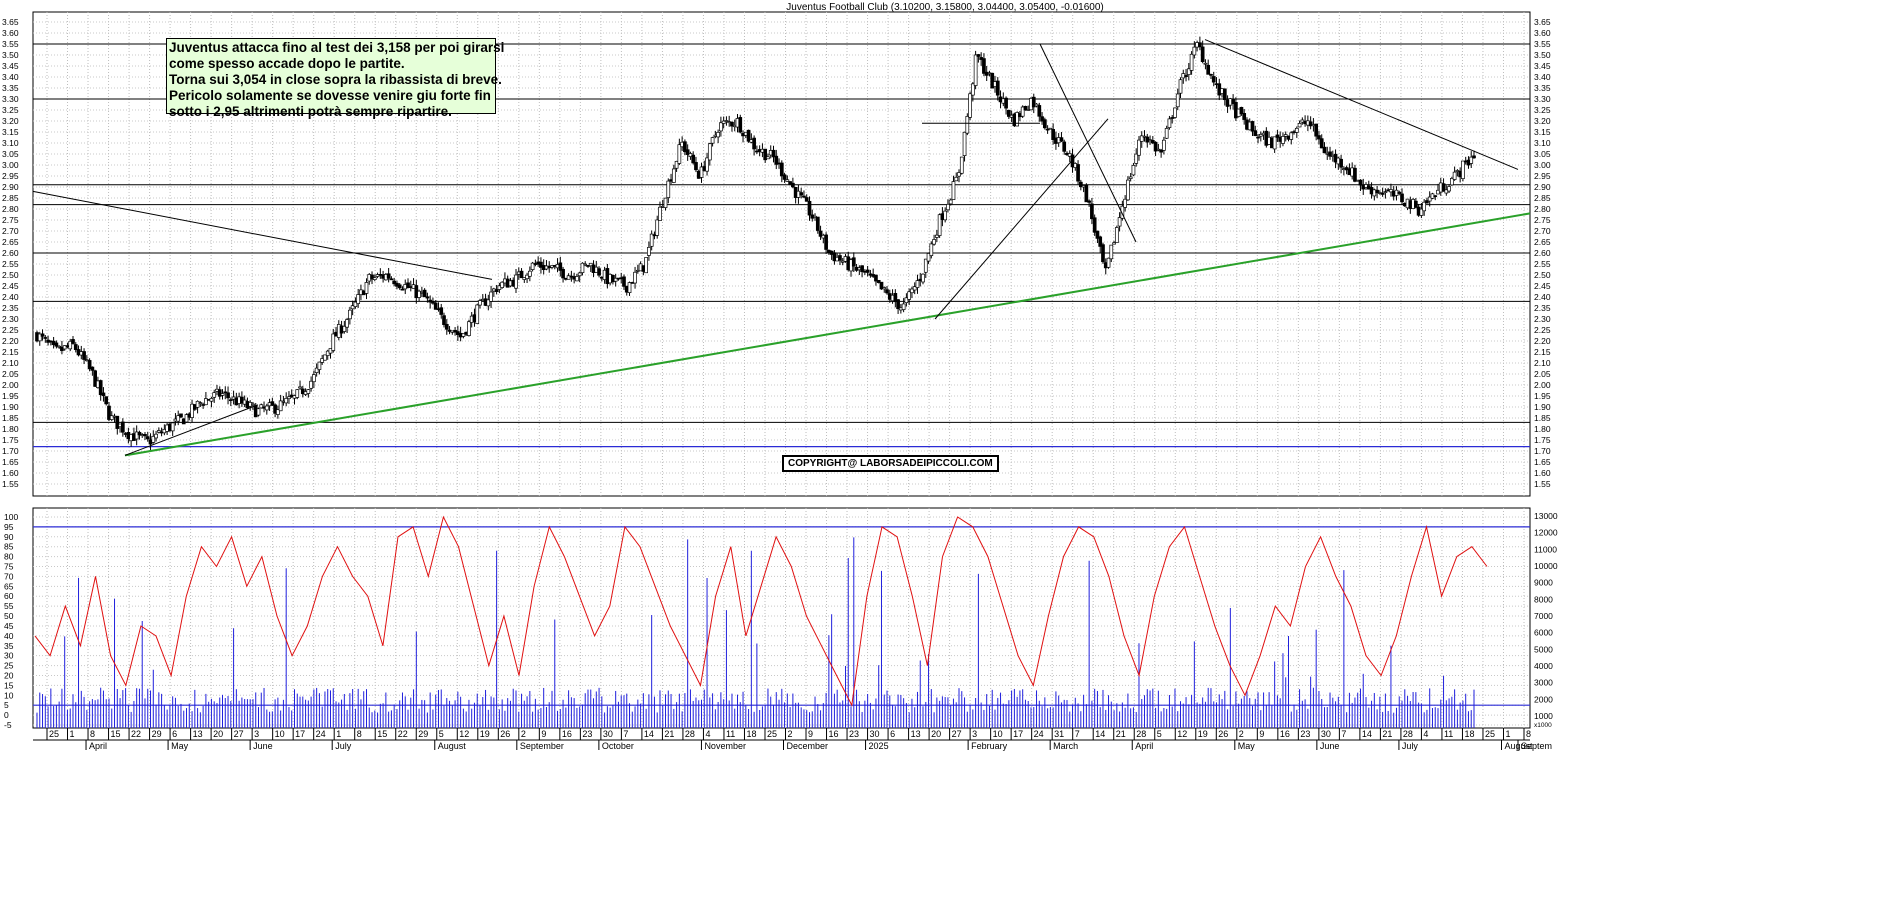 The height and width of the screenshot is (903, 1890). I want to click on date-day-label: 25, so click(54, 734).